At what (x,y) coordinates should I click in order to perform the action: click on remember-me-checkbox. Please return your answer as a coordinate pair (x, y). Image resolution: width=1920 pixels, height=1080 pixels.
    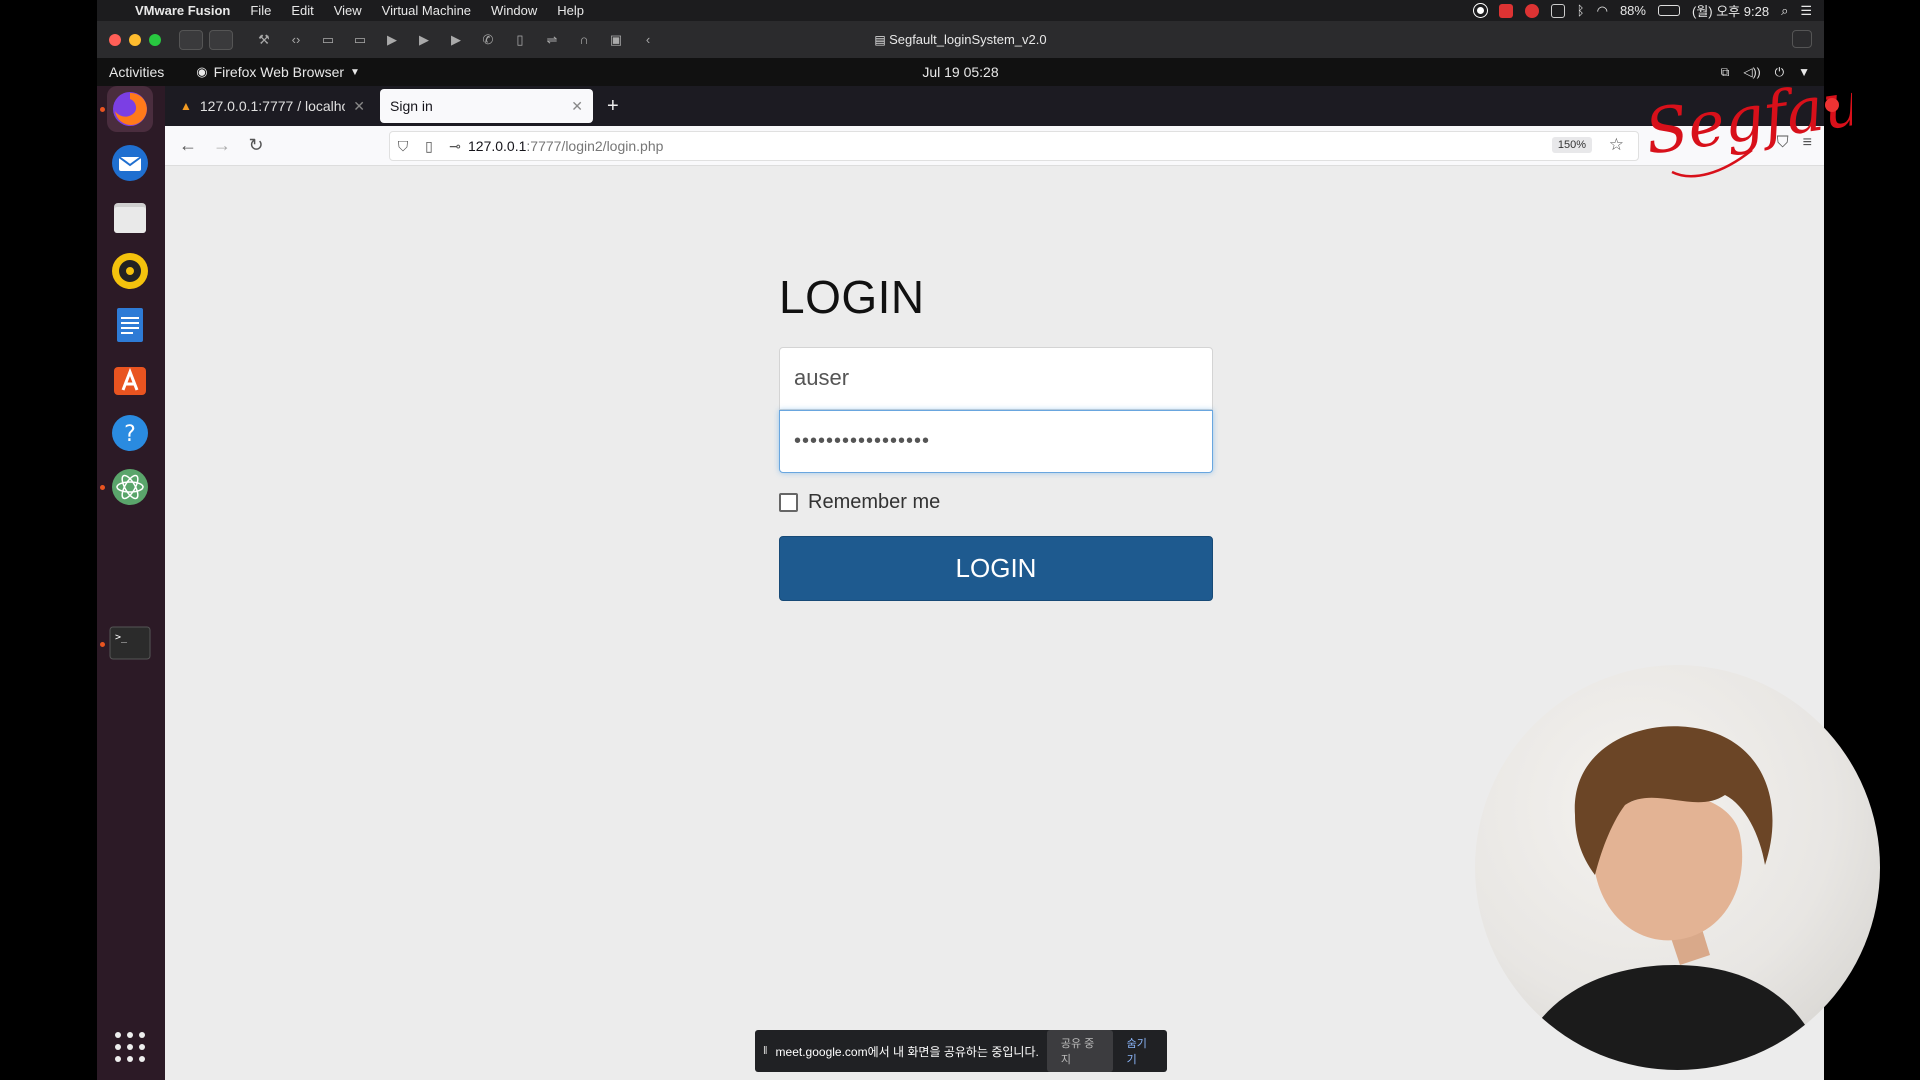
    Looking at the image, I should click on (788, 502).